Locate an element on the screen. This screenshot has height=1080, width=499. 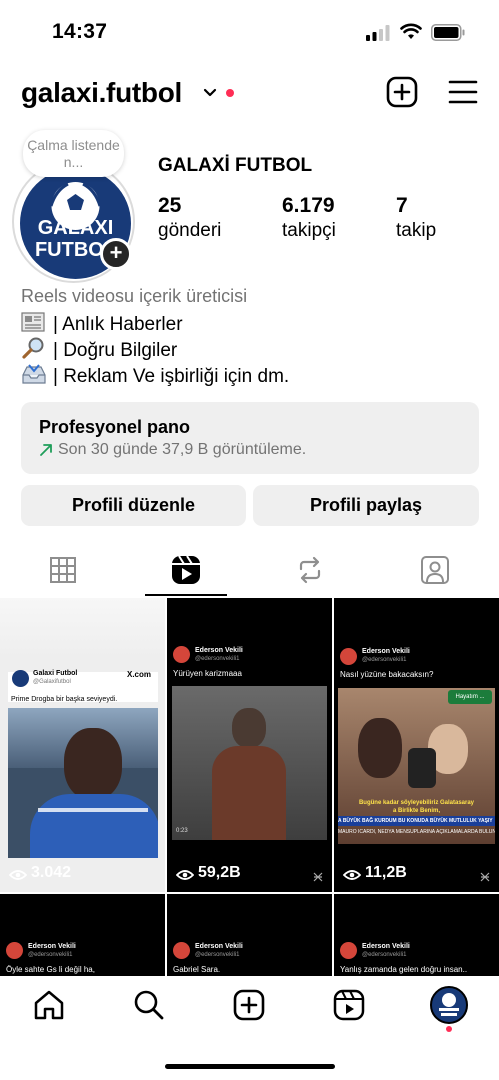
stat-posts-label: gönderi is located at coordinates (190, 230).